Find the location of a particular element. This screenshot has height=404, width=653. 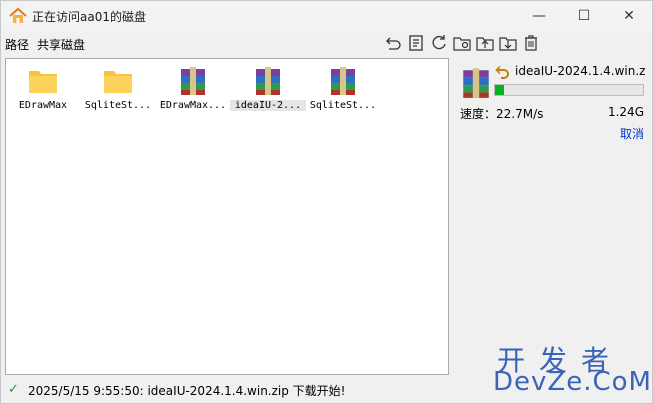

menu-bar: 路径 共享磁盘 is located at coordinates (326, 44).